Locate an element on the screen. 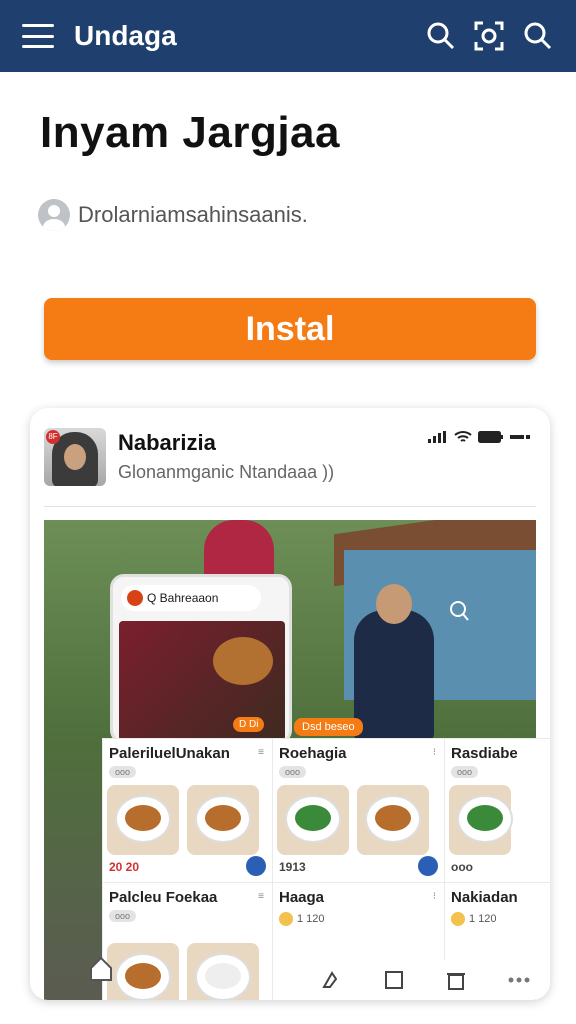 This screenshot has height=1024, width=576. preview-profile-name: Nabarizia is located at coordinates (167, 442).